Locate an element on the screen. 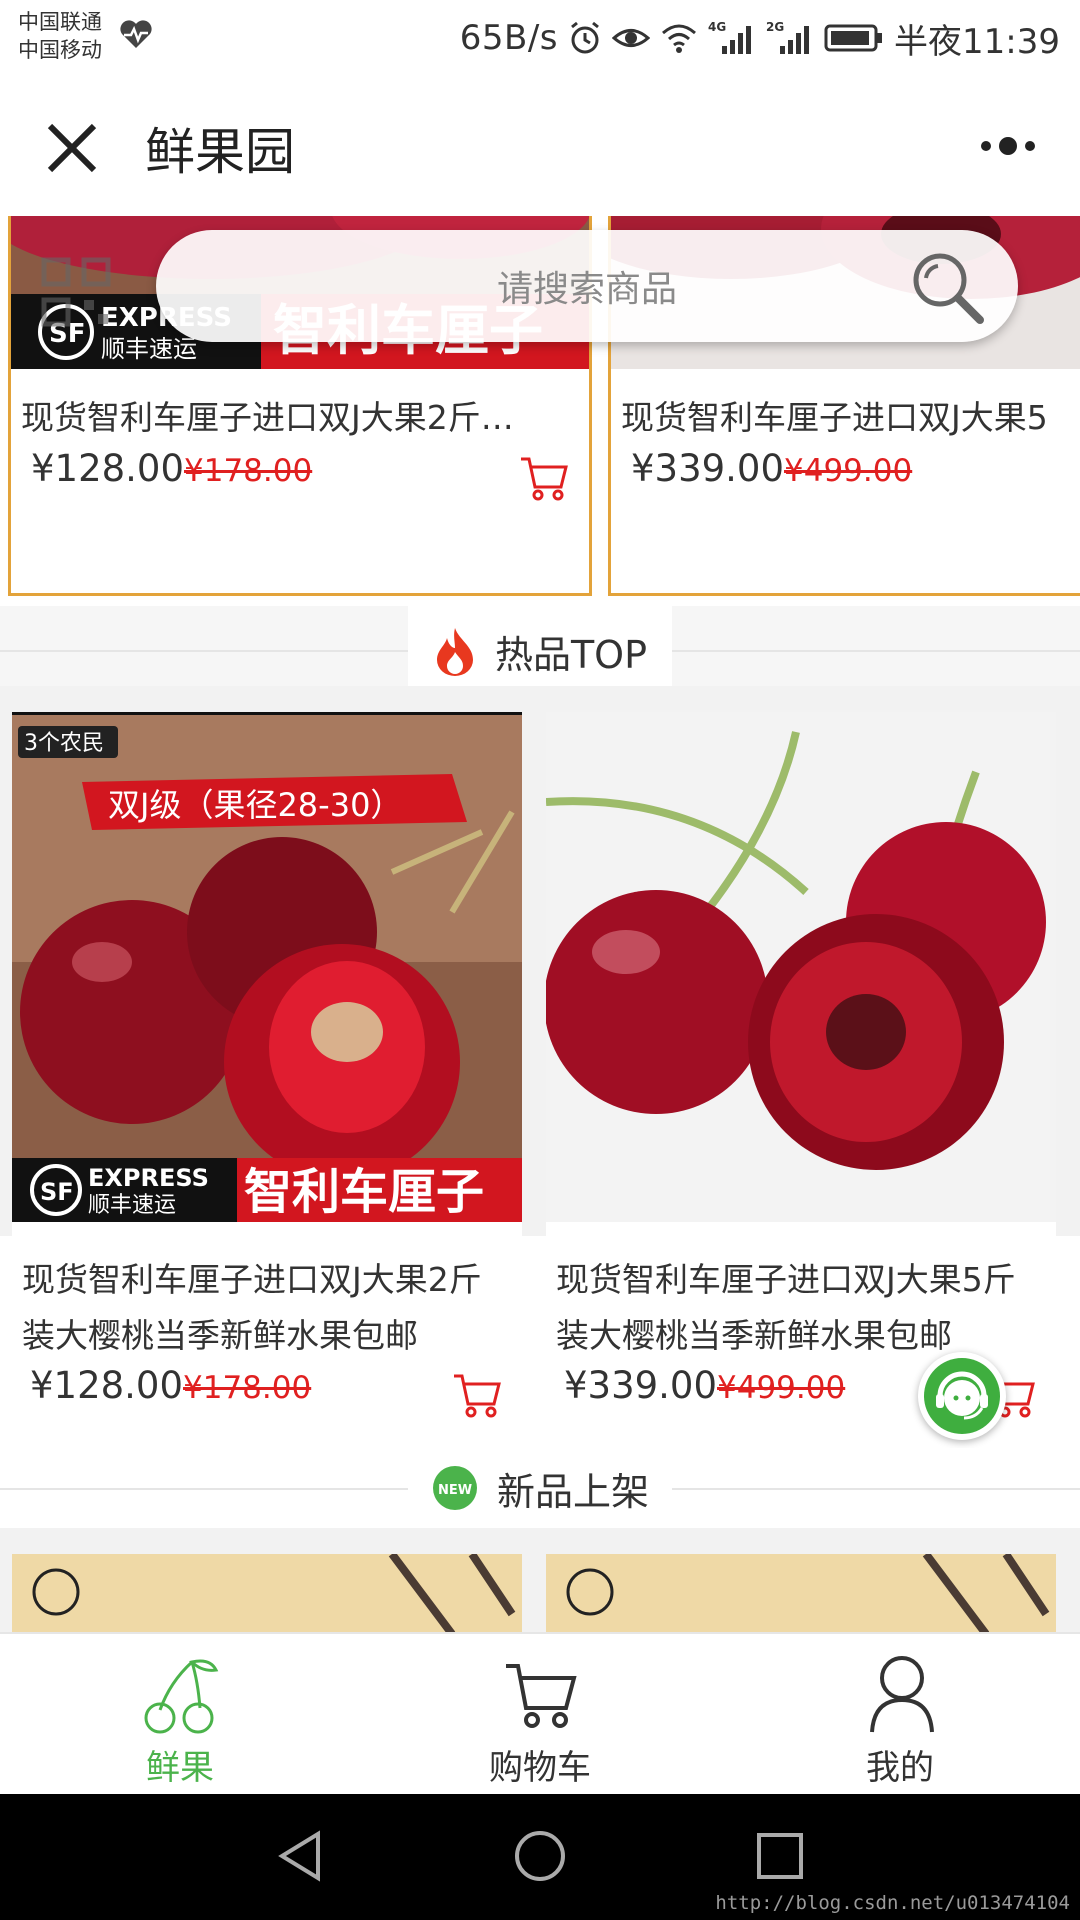 Image resolution: width=1080 pixels, height=1920 pixels. new-section-header: NEW 新品上架 is located at coordinates (540, 1488).